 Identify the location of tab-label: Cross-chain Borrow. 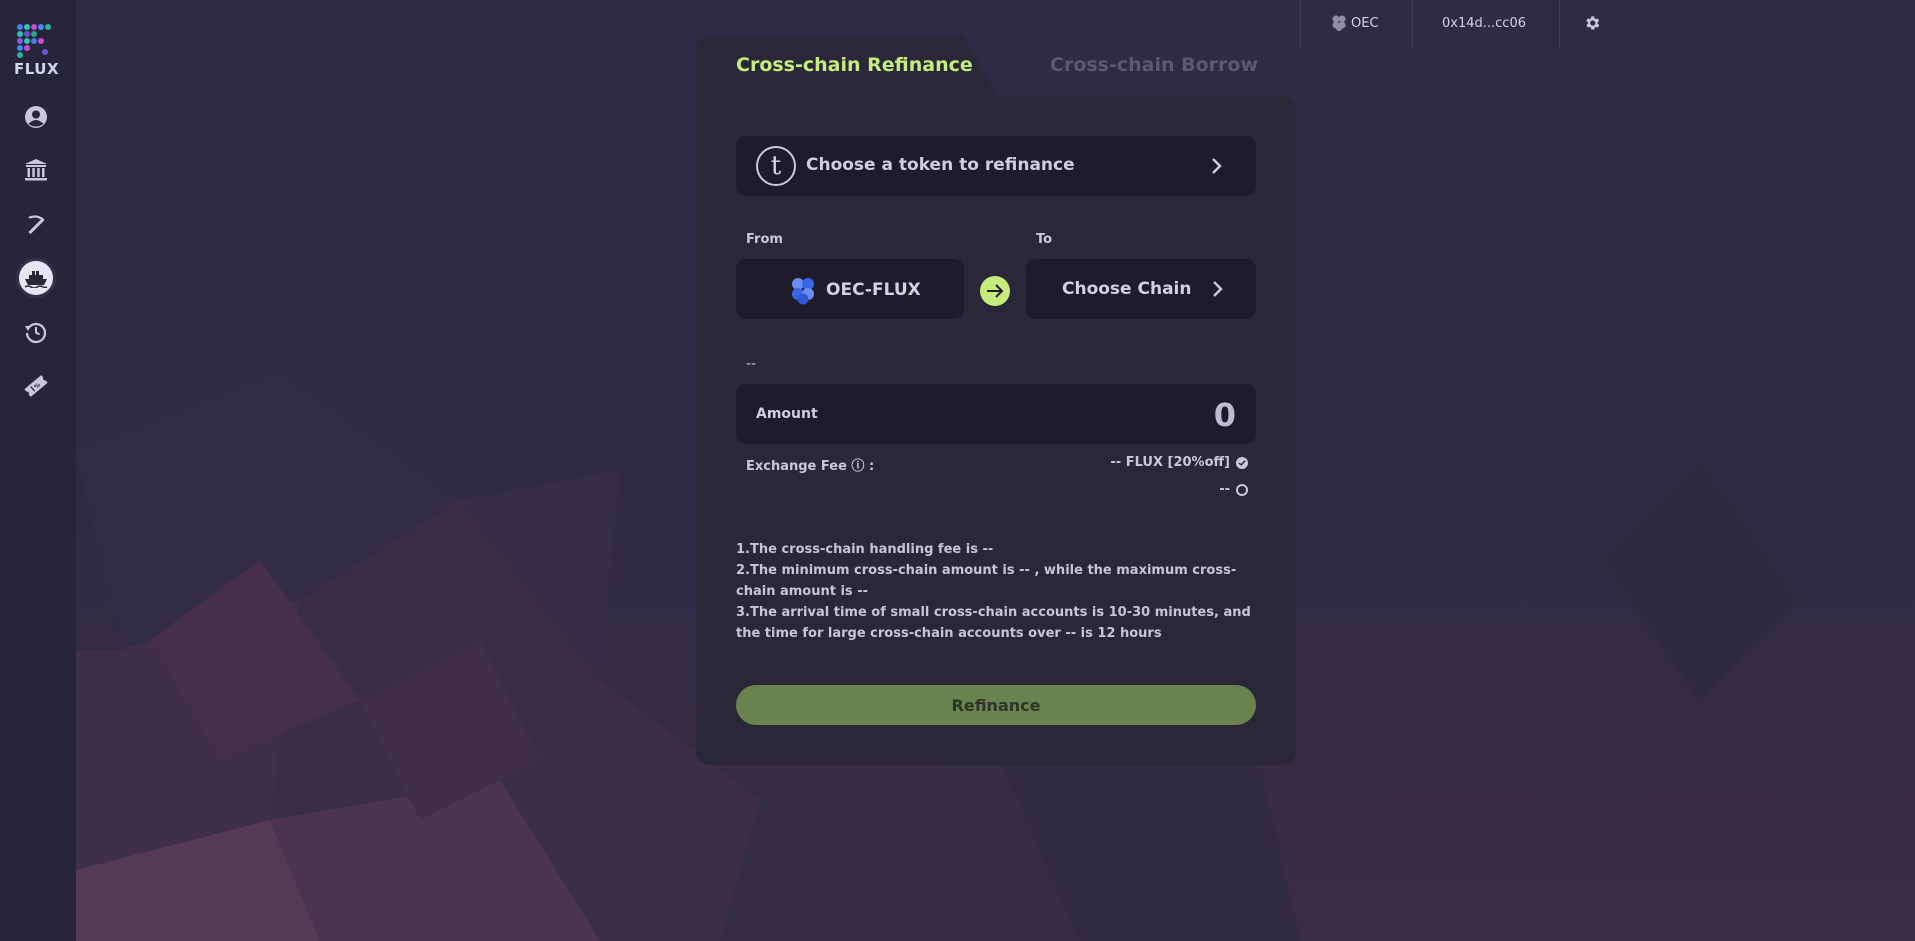
(1154, 65).